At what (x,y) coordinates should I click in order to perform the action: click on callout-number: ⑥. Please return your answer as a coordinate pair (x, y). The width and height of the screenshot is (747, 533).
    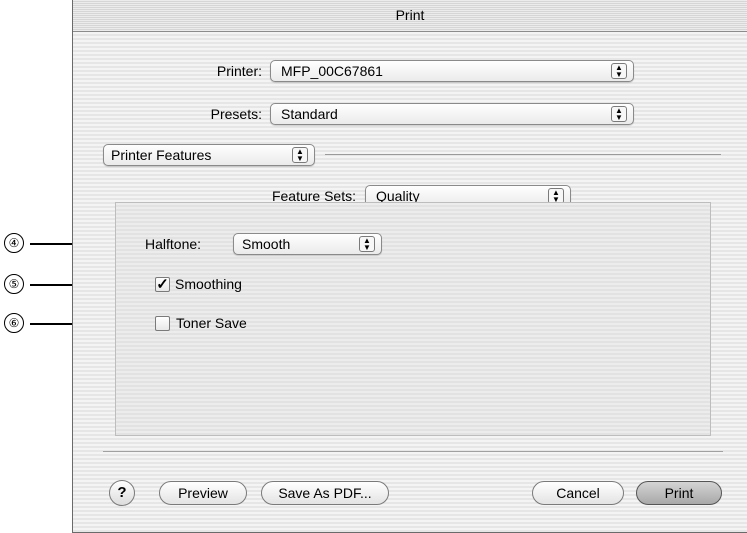
    Looking at the image, I should click on (14, 323).